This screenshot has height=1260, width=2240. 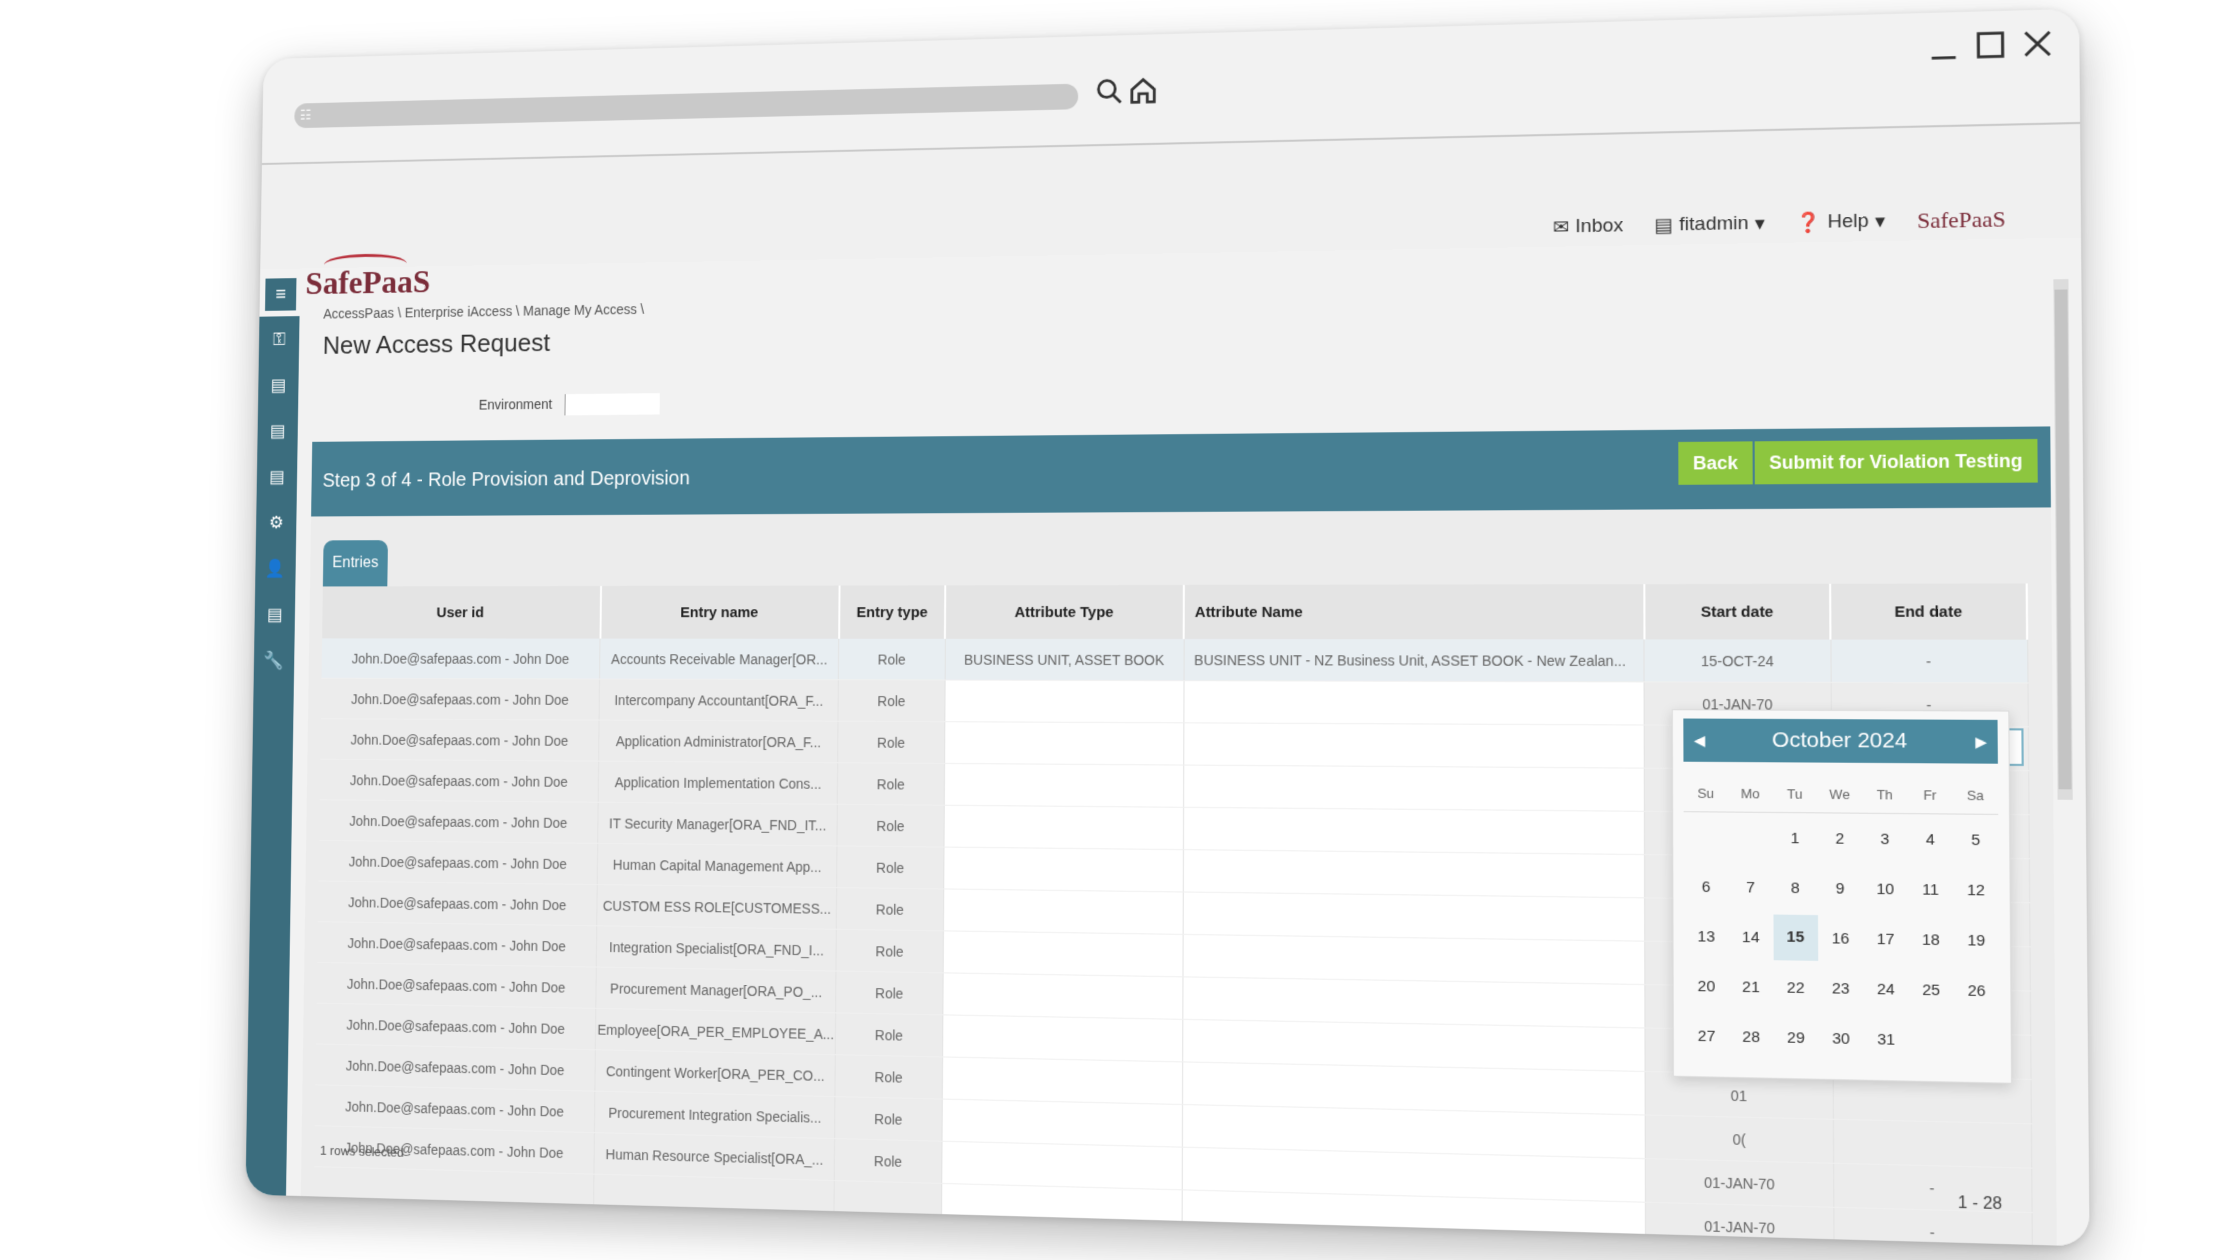 What do you see at coordinates (1110, 92) in the screenshot?
I see `search-icon` at bounding box center [1110, 92].